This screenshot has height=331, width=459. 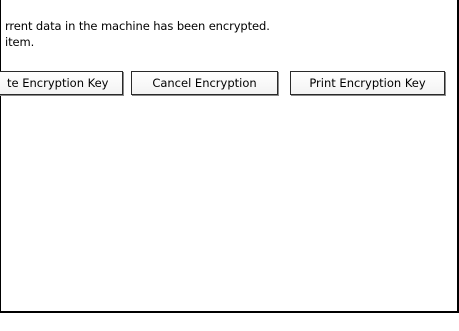 What do you see at coordinates (367, 83) in the screenshot?
I see `print-encryption-key-button: Print Encryption Key` at bounding box center [367, 83].